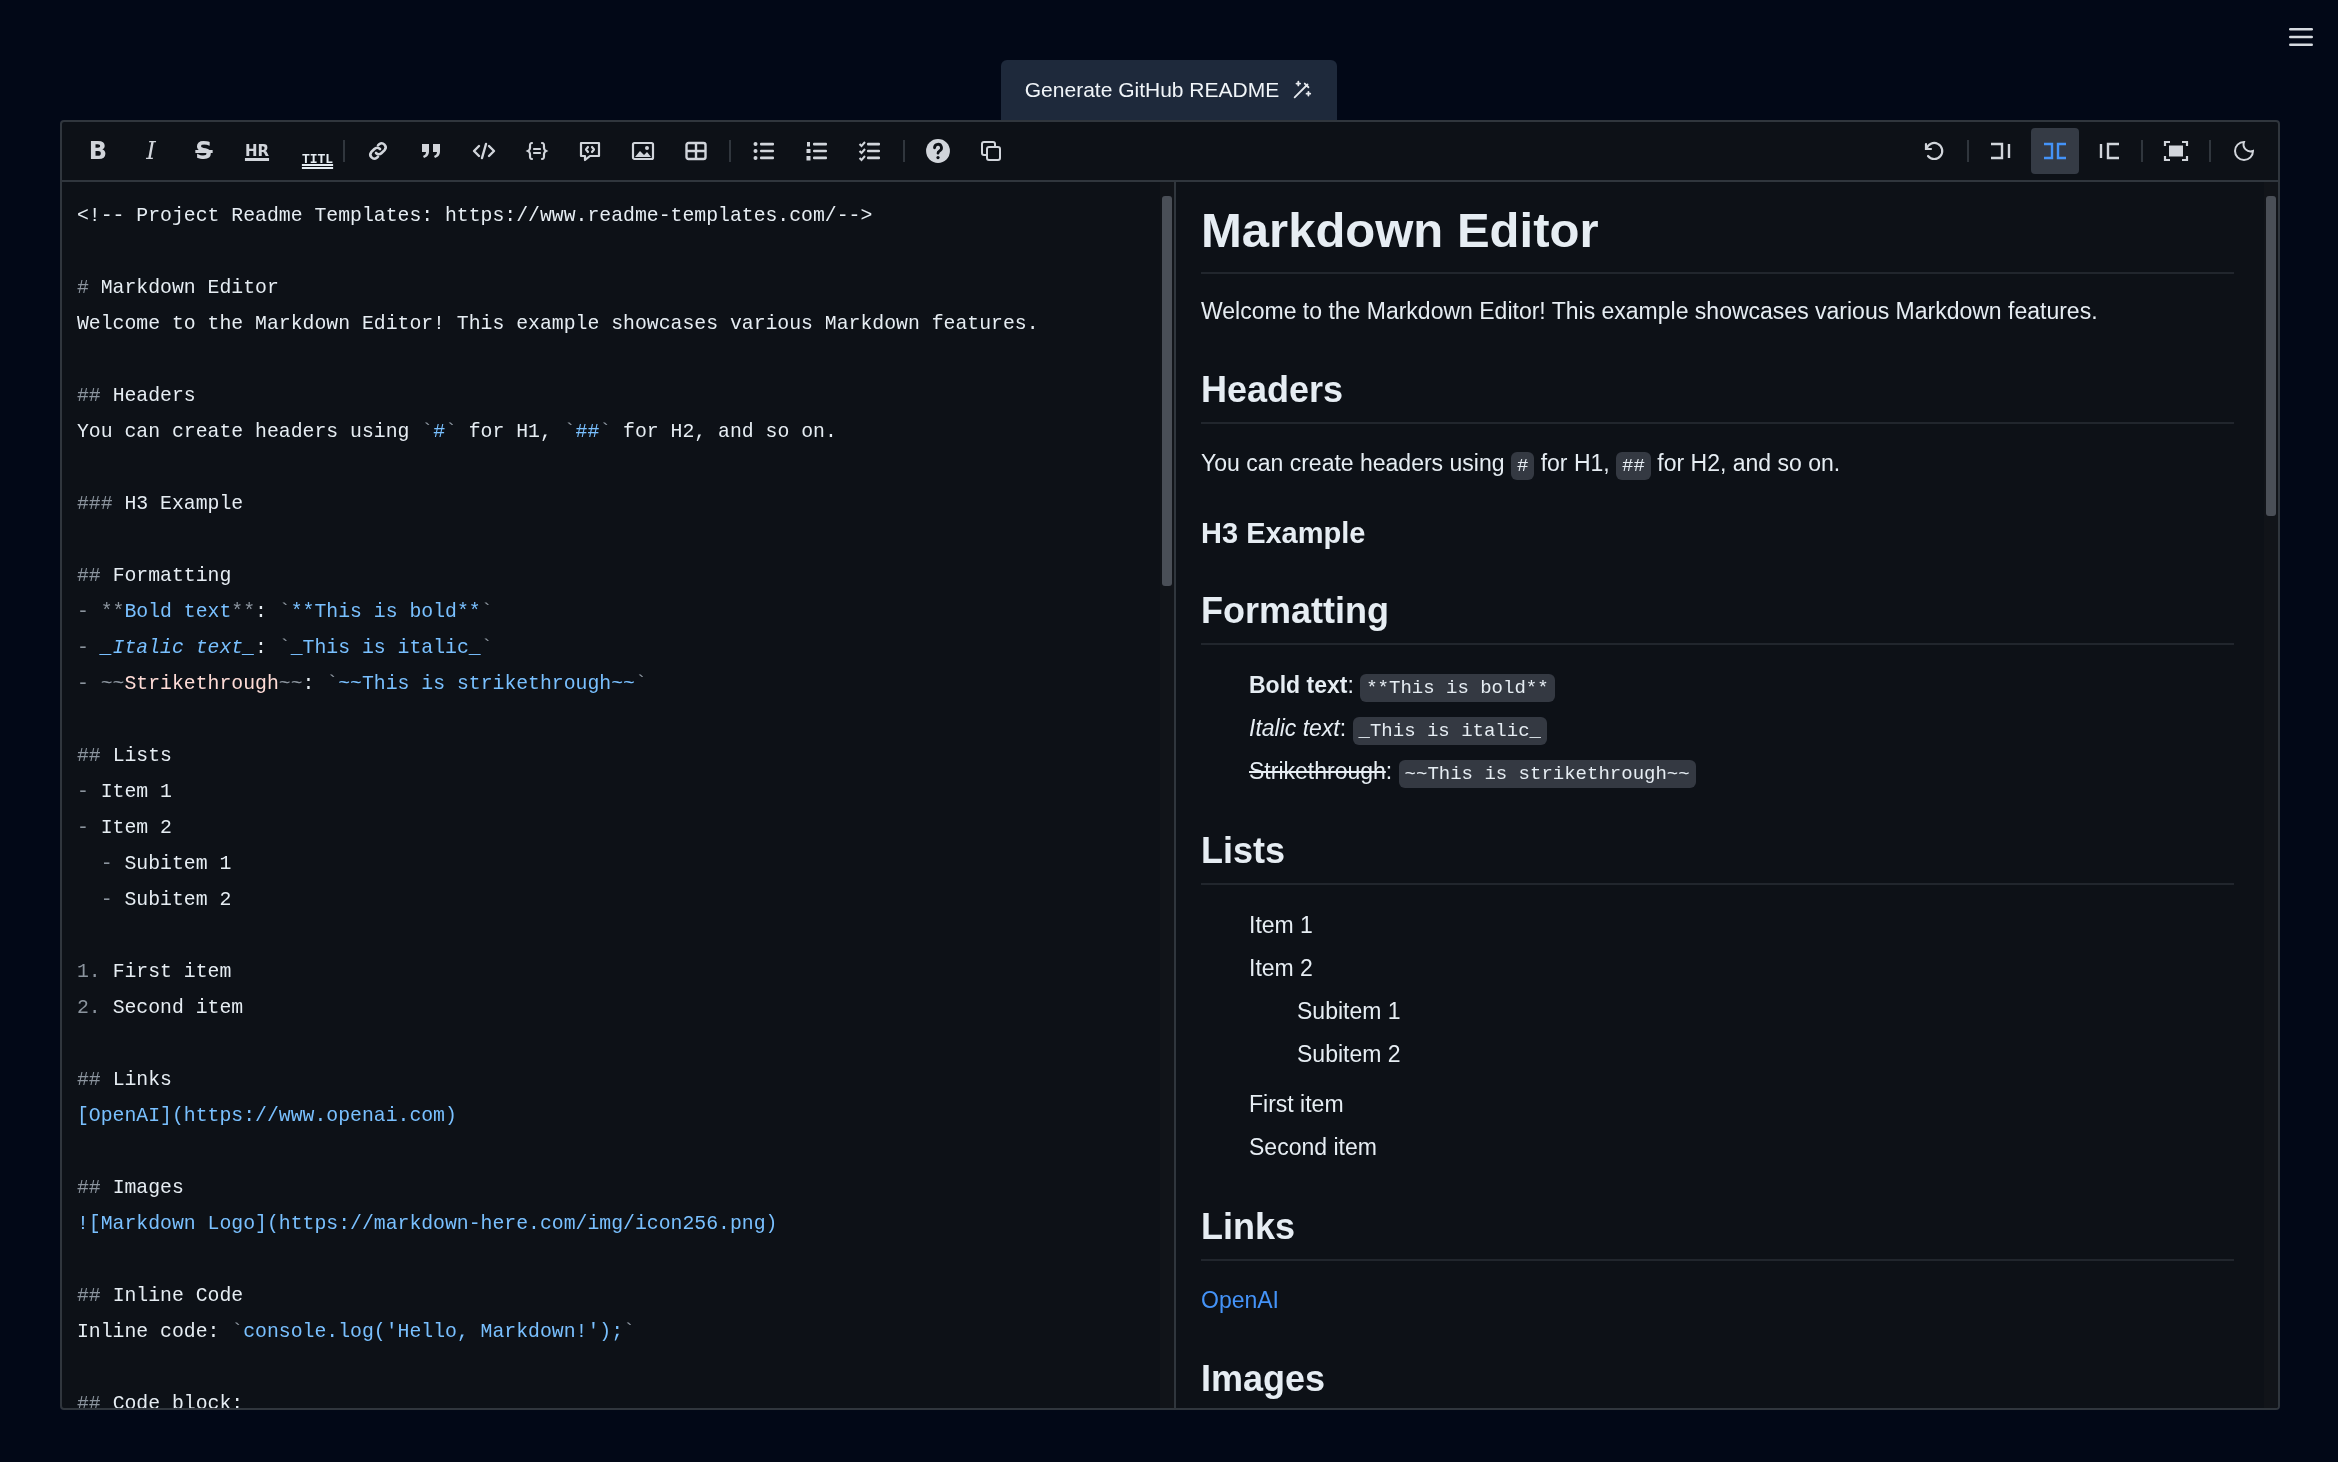 The height and width of the screenshot is (1462, 2338). I want to click on image-icon, so click(643, 151).